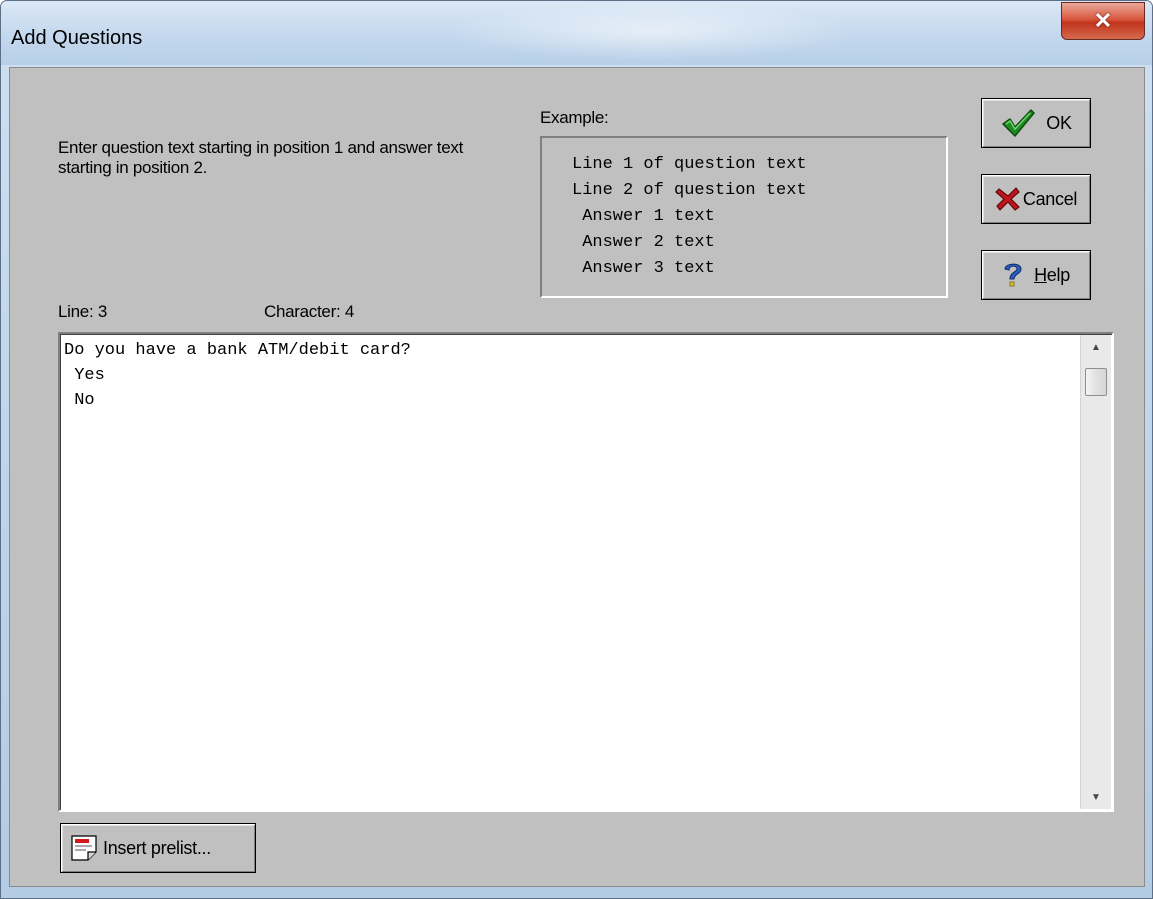  I want to click on title-bar: Add Questions ✕, so click(576, 33).